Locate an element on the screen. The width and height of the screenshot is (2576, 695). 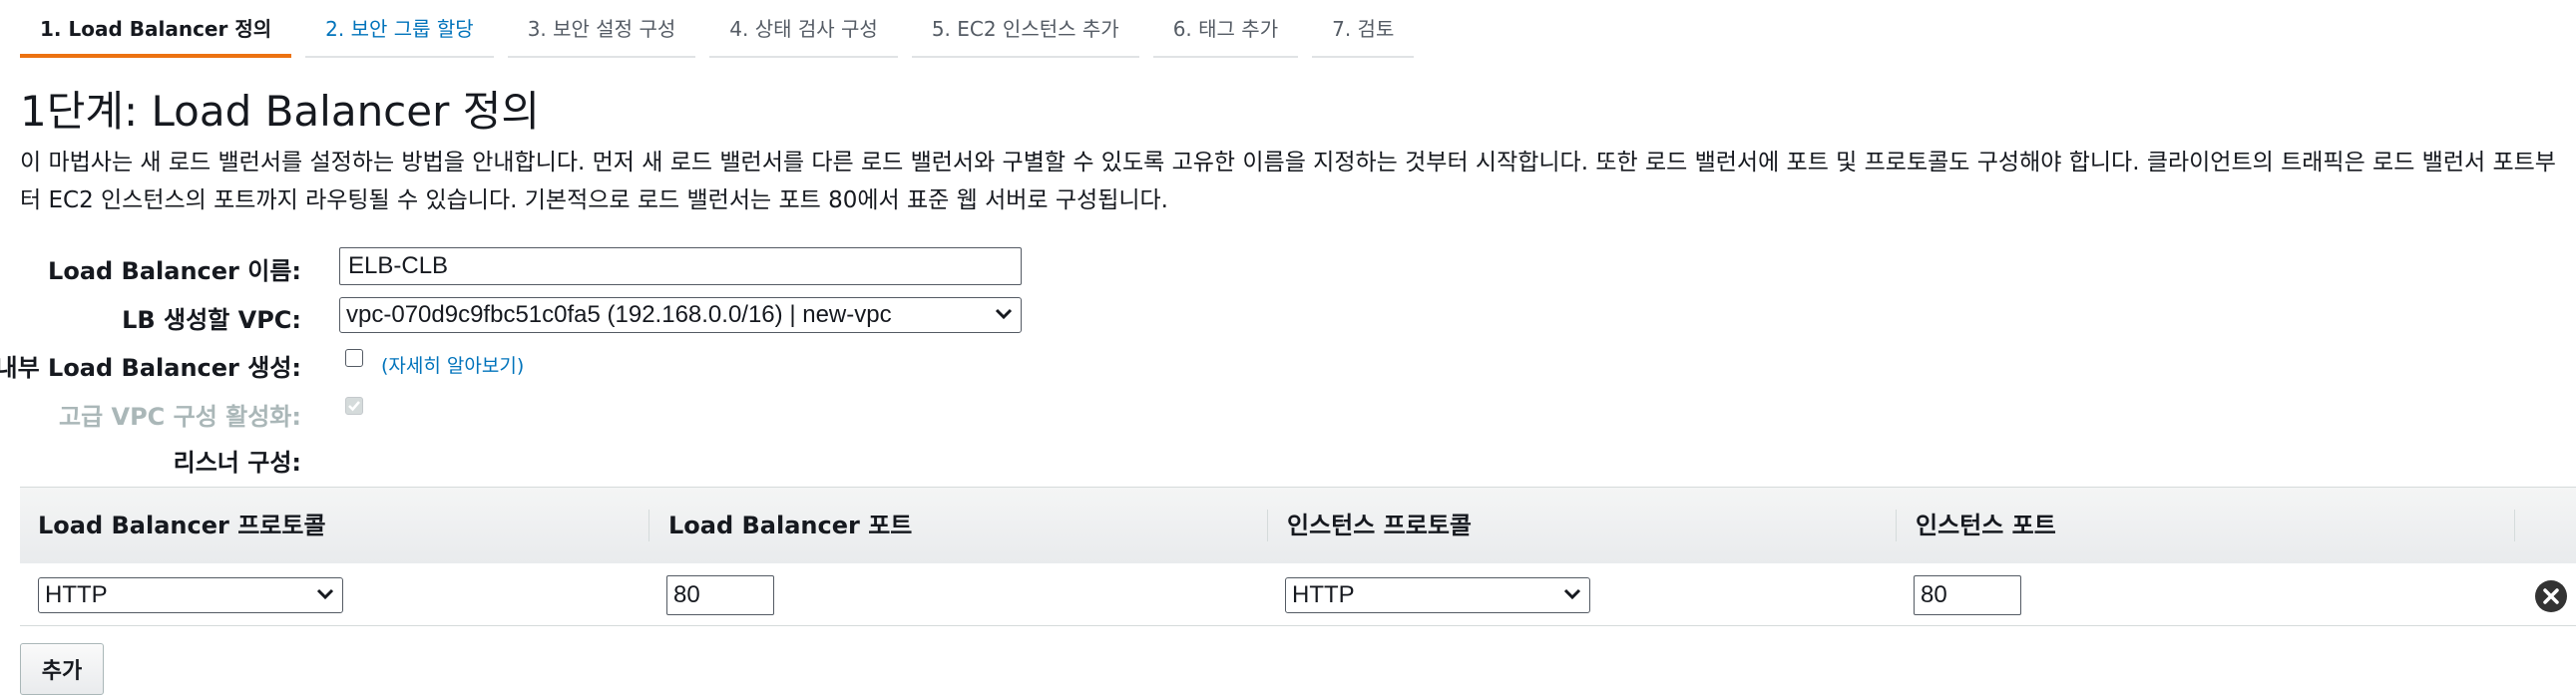
advanced-vpc-checkbox is located at coordinates (354, 406).